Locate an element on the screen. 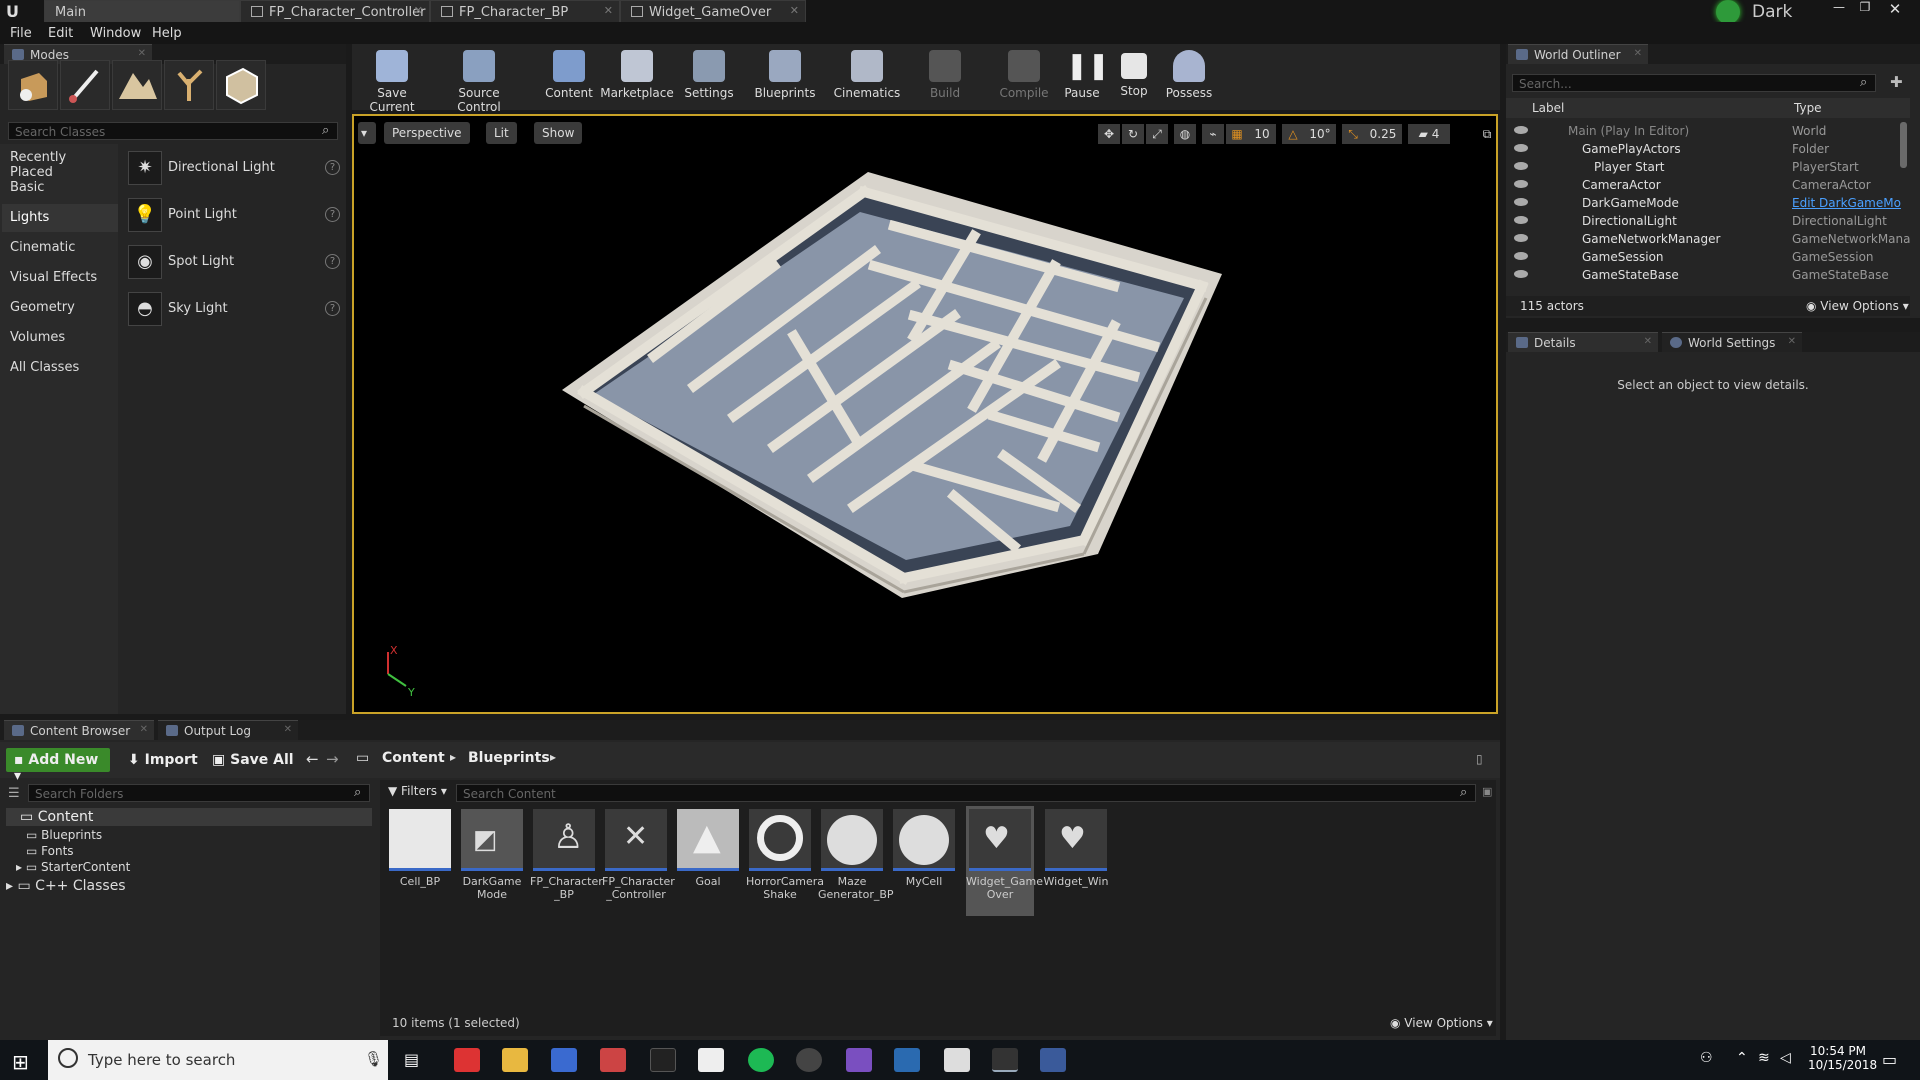  source-control-button: Source Control is located at coordinates (479, 81).